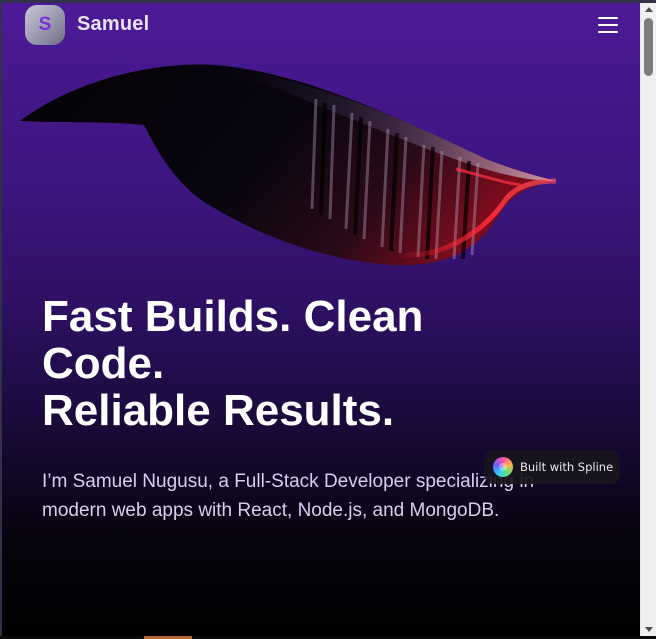 The width and height of the screenshot is (656, 639). I want to click on hero-title-line-2: Code., so click(103, 363).